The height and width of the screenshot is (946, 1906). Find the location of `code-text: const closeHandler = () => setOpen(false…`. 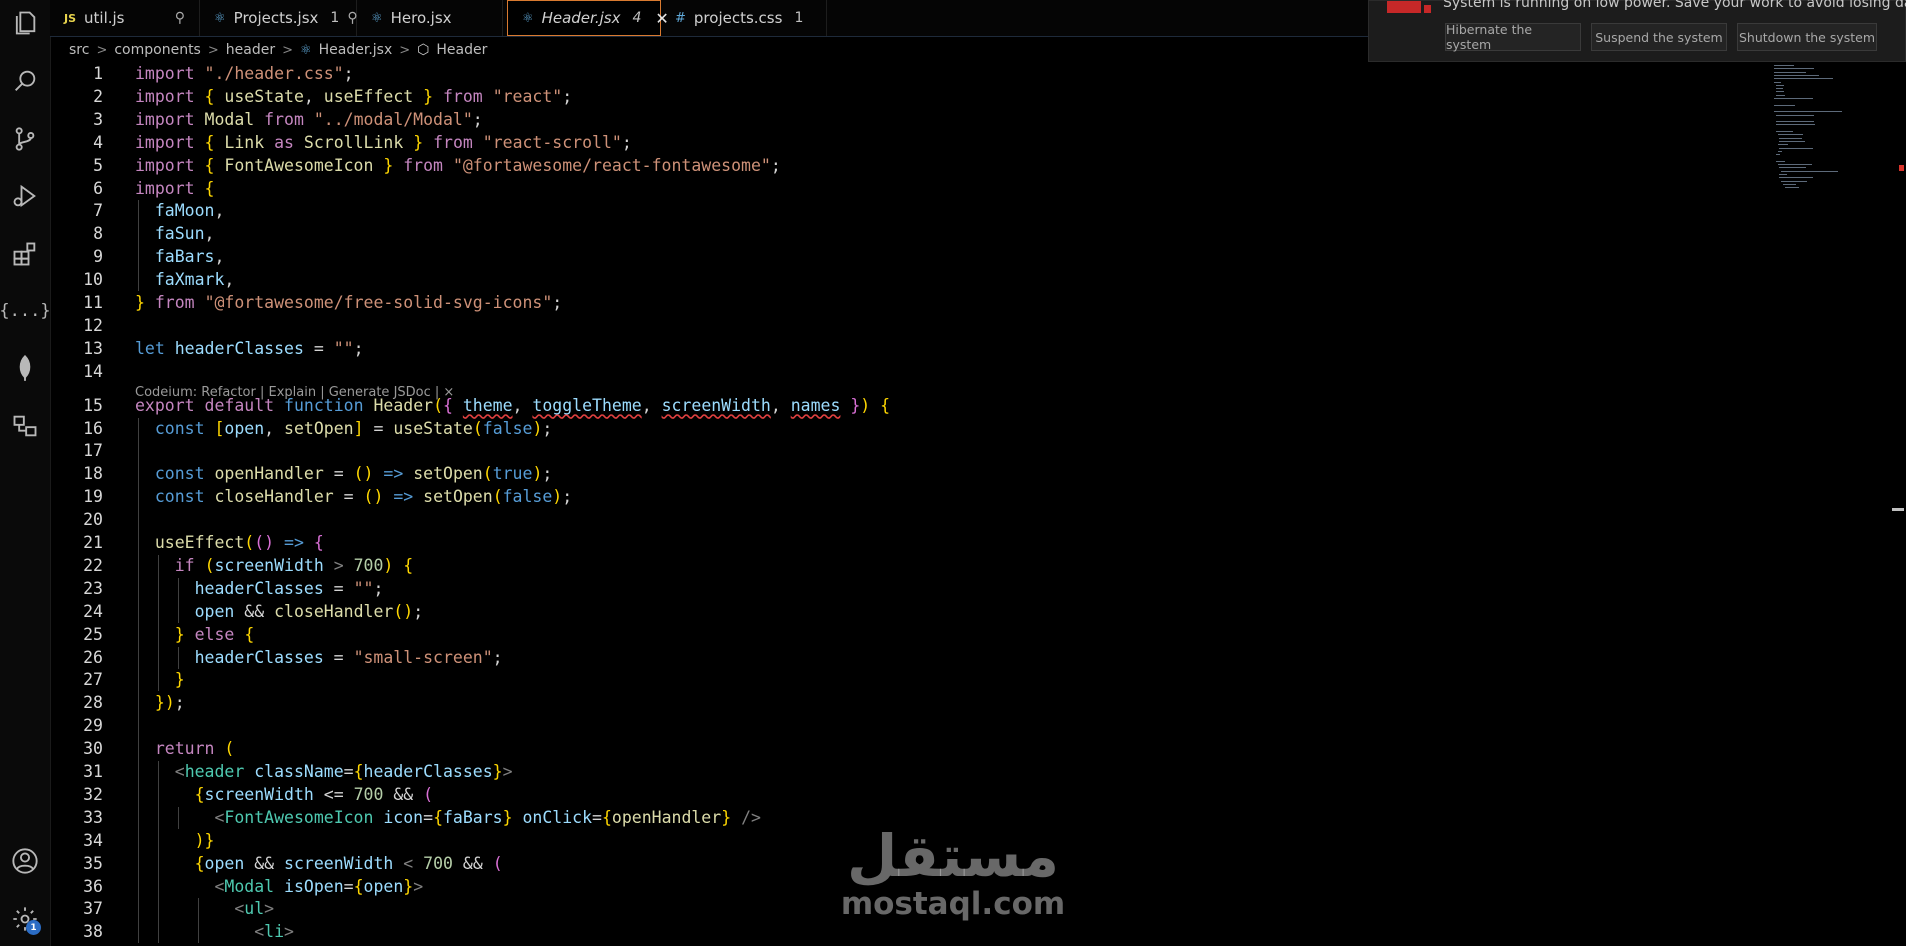

code-text: const closeHandler = () => setOpen(false… is located at coordinates (353, 497).